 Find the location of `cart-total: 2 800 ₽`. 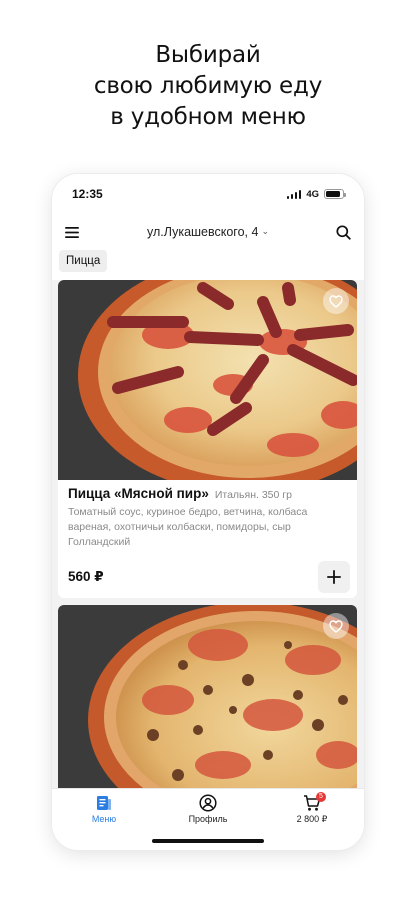

cart-total: 2 800 ₽ is located at coordinates (312, 819).